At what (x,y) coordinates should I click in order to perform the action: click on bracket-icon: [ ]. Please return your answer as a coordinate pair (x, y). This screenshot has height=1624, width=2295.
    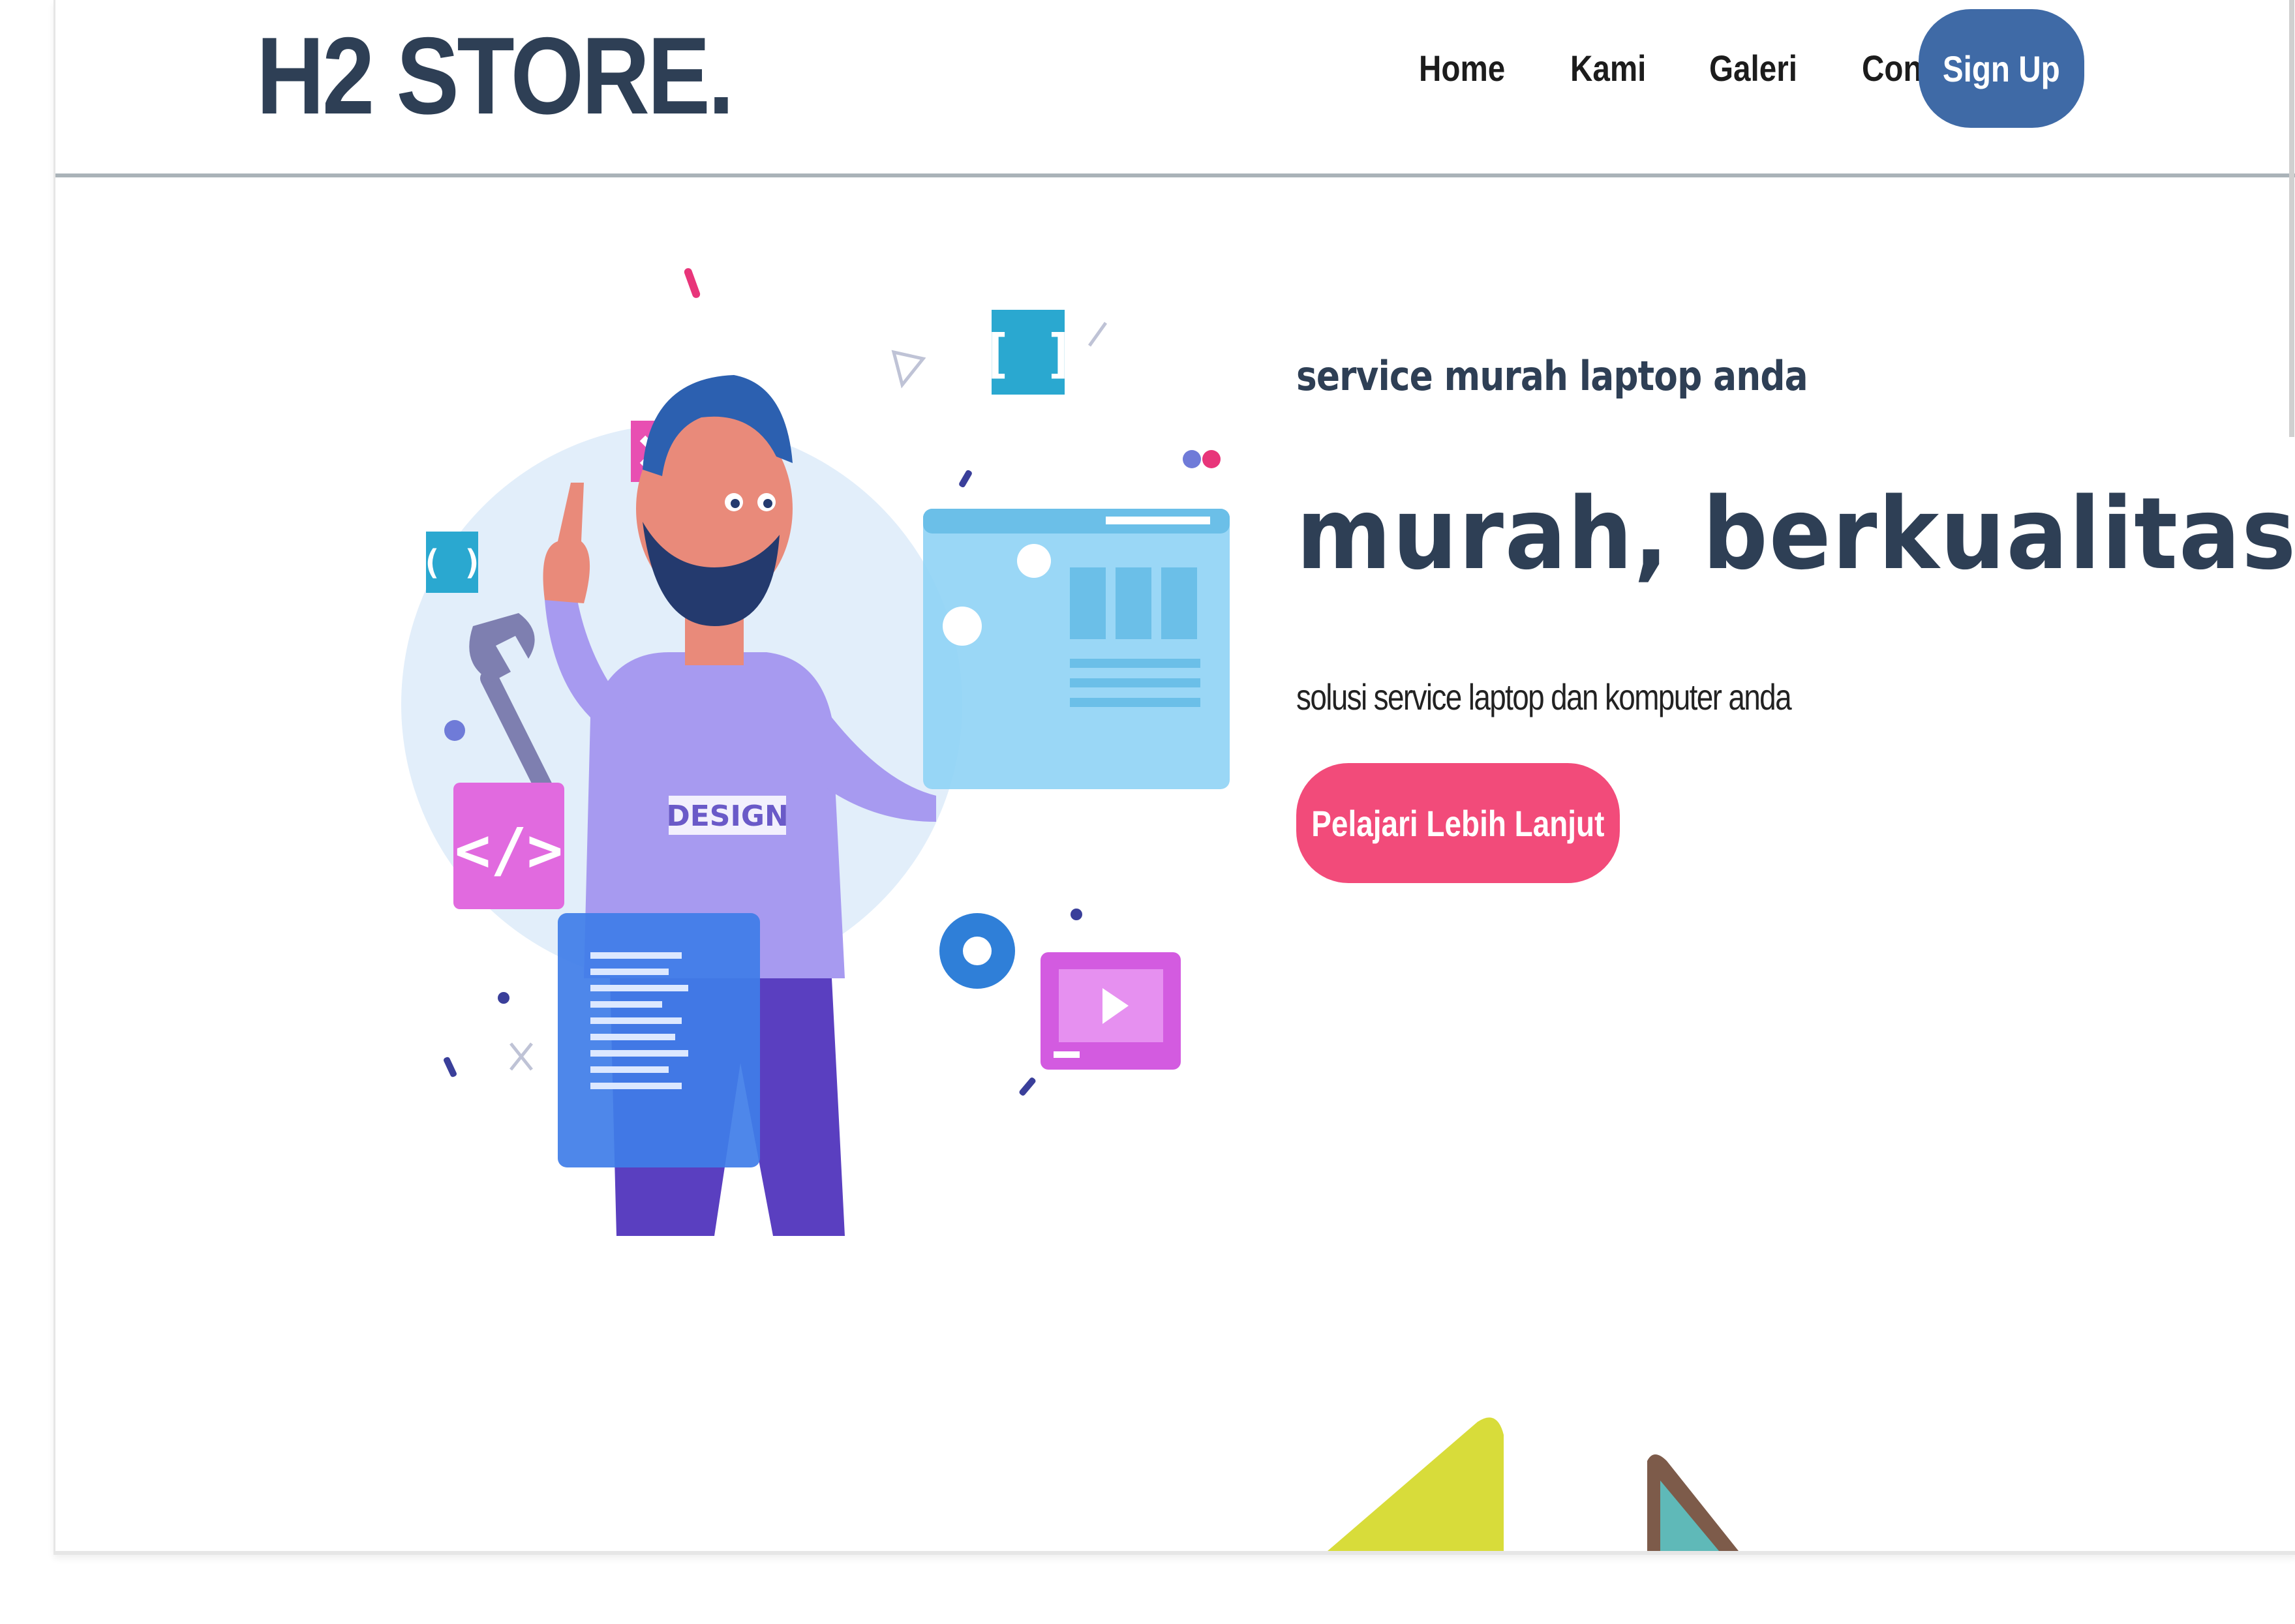
    Looking at the image, I should click on (1028, 352).